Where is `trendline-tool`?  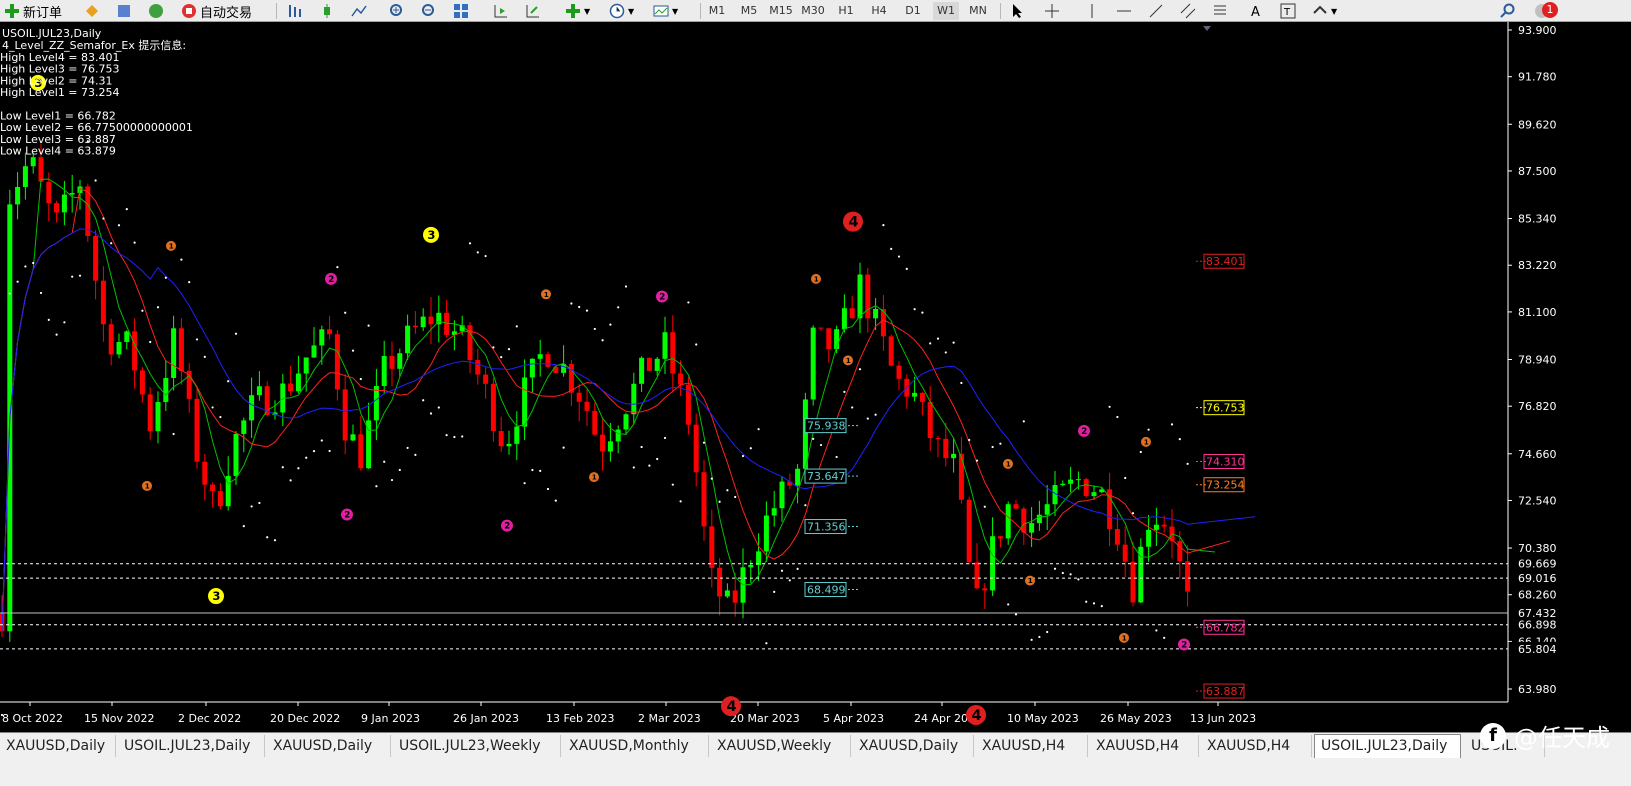 trendline-tool is located at coordinates (1157, 11).